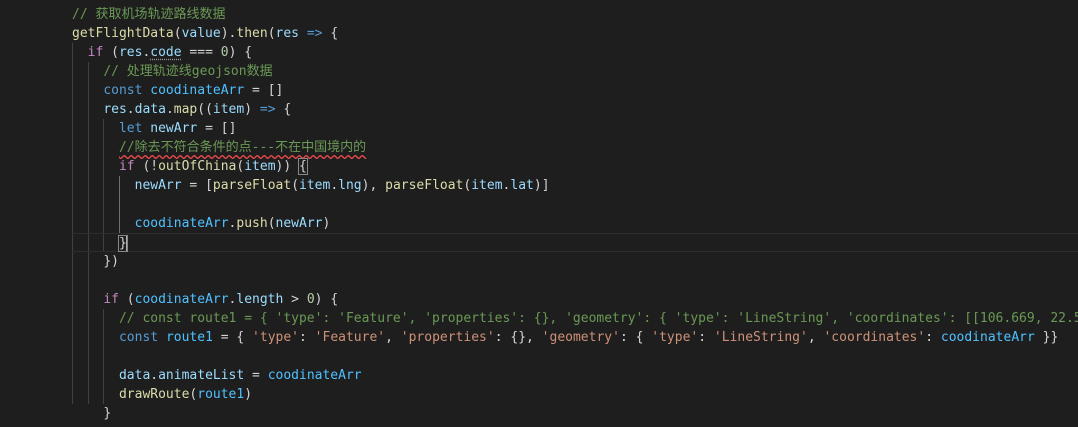 This screenshot has height=427, width=1078. Describe the element at coordinates (575, 223) in the screenshot. I see `code-line: coodinateArr.push(newArr)` at that location.